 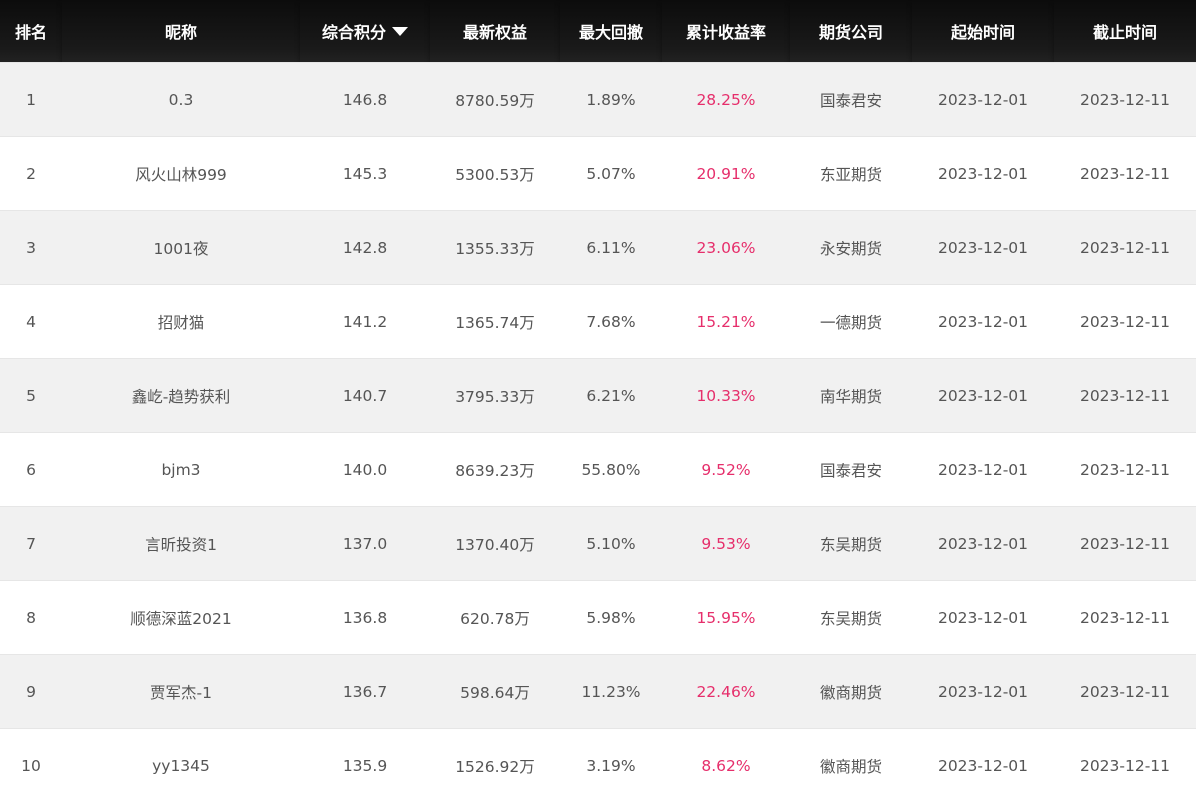 What do you see at coordinates (726, 765) in the screenshot?
I see `cell-return: 8.62%` at bounding box center [726, 765].